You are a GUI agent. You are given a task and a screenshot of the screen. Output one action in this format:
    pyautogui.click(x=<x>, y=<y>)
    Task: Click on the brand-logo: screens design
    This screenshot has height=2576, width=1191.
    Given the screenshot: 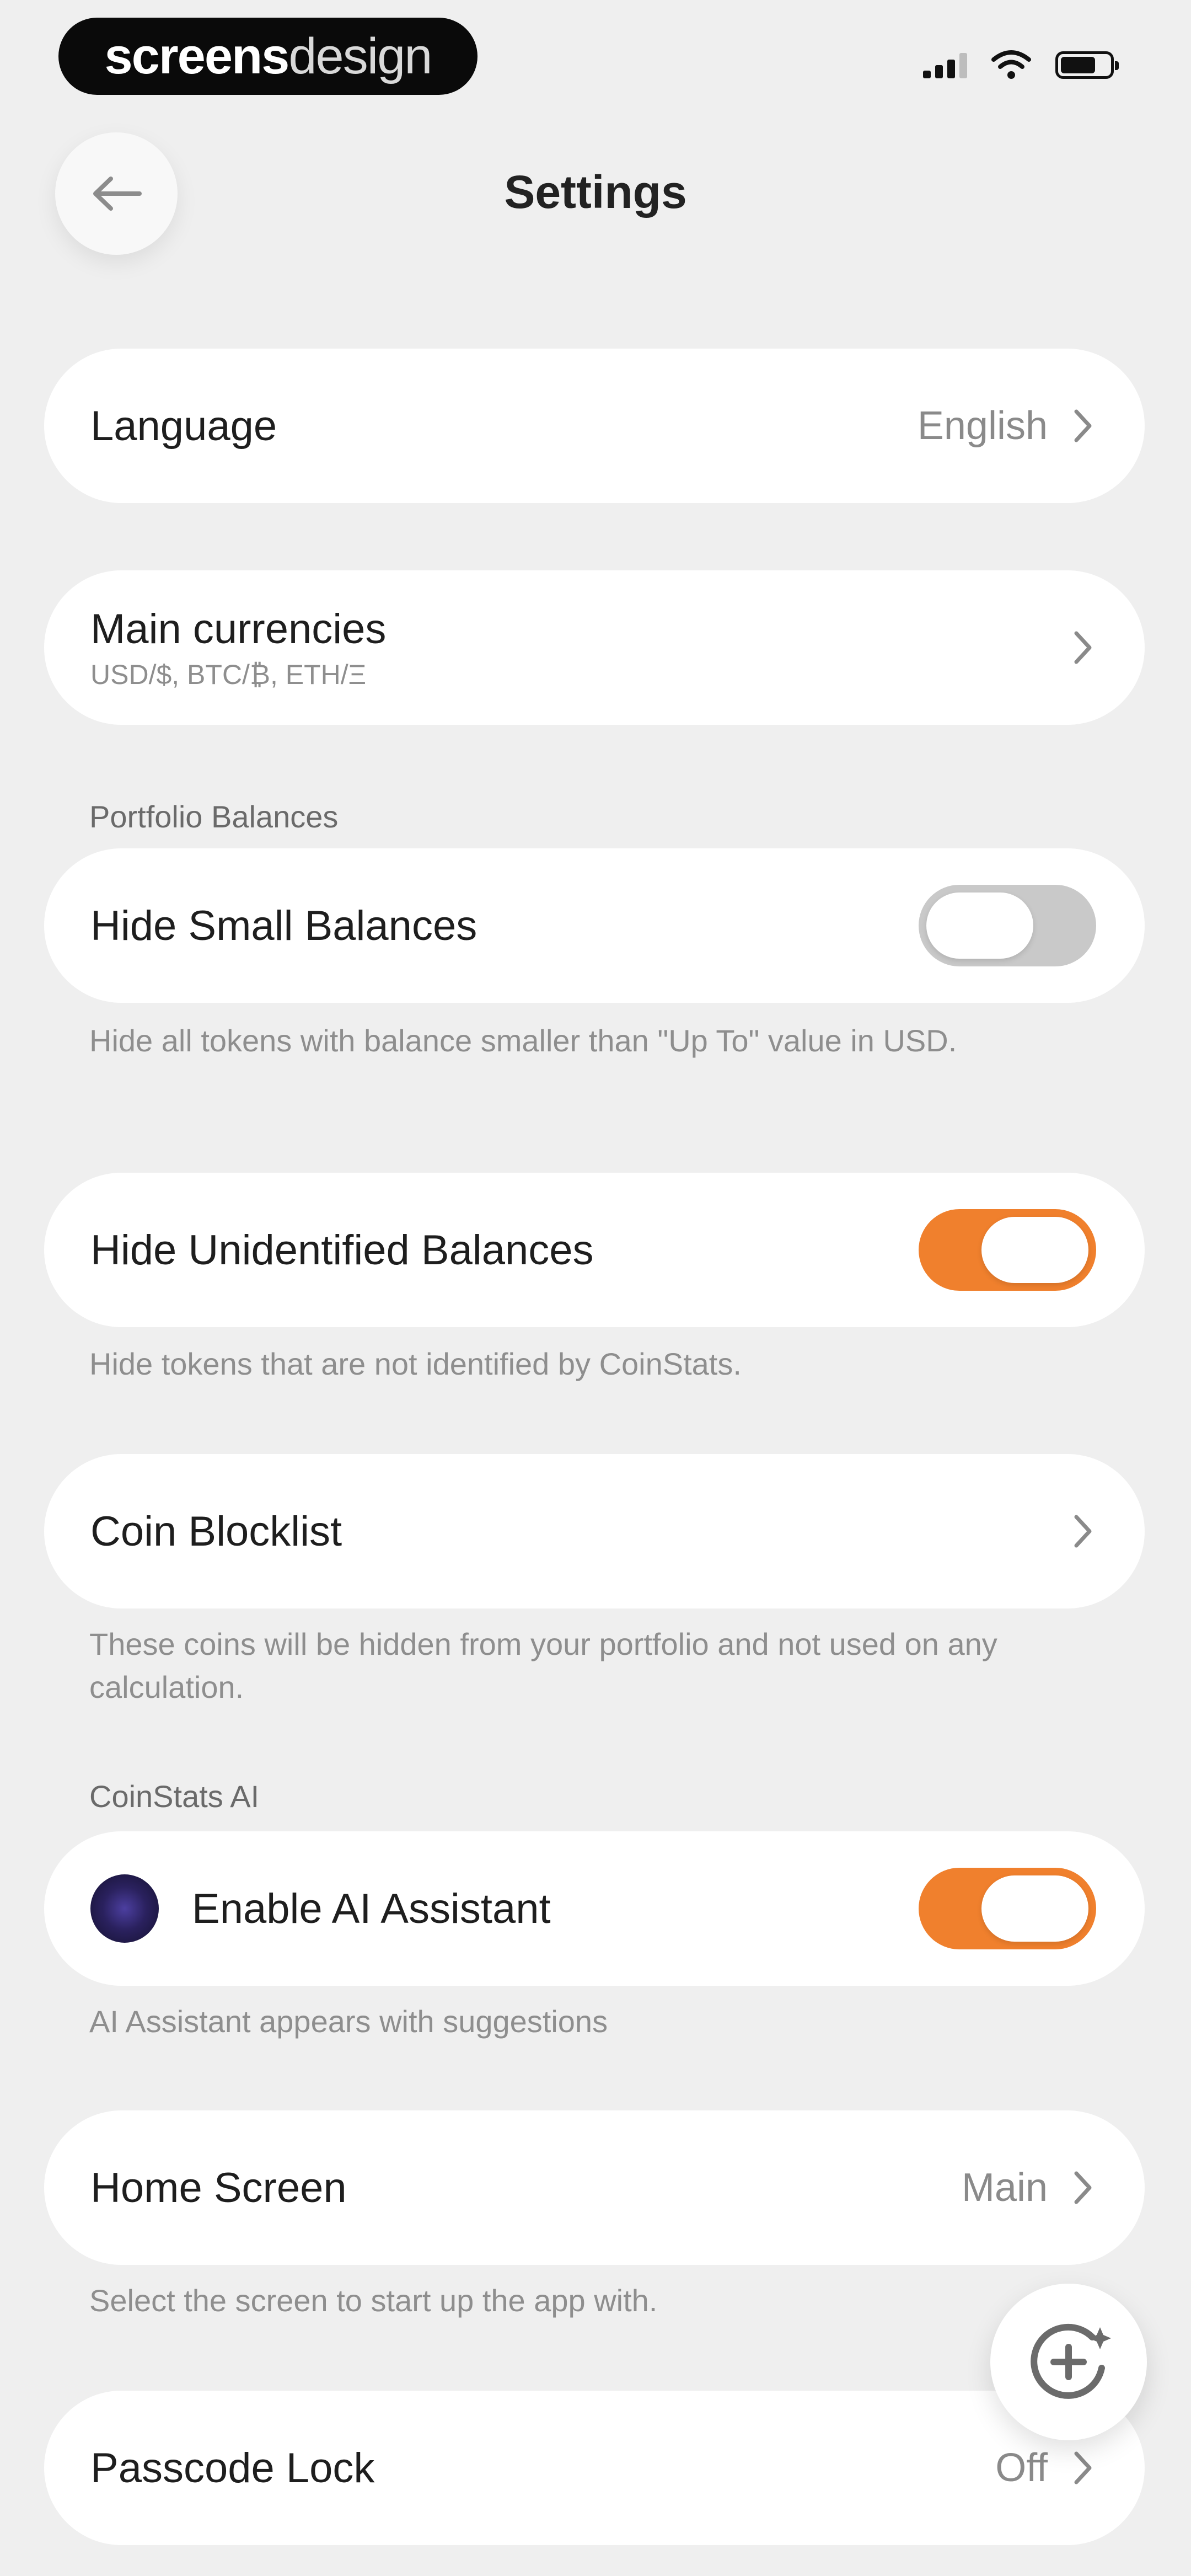 What is the action you would take?
    pyautogui.click(x=268, y=56)
    